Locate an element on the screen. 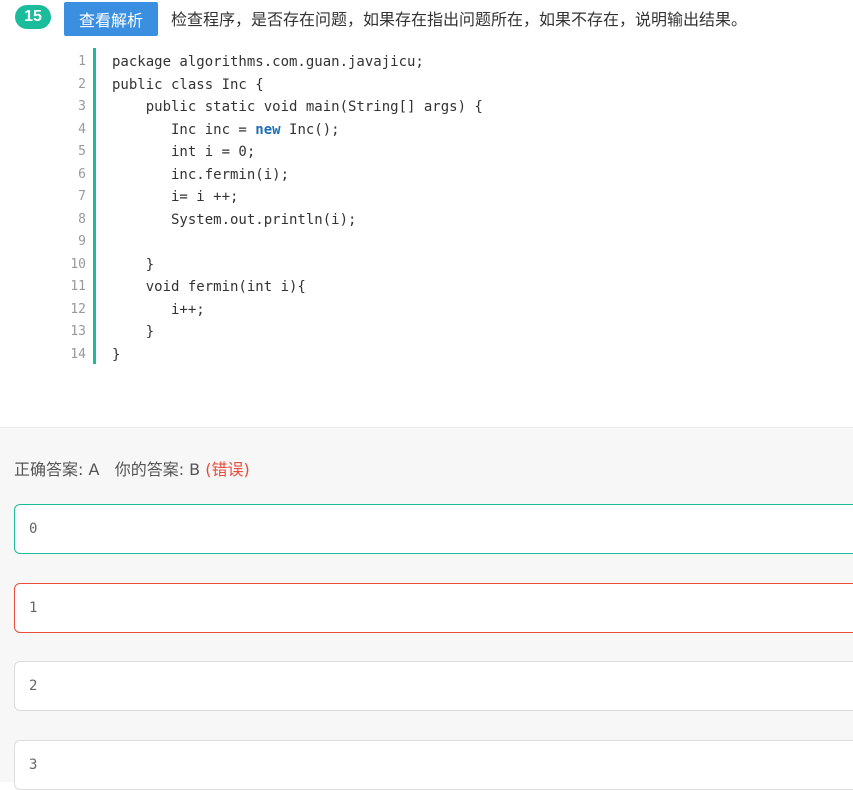 This screenshot has height=790, width=853. code-text: System.out.println(i); is located at coordinates (234, 220).